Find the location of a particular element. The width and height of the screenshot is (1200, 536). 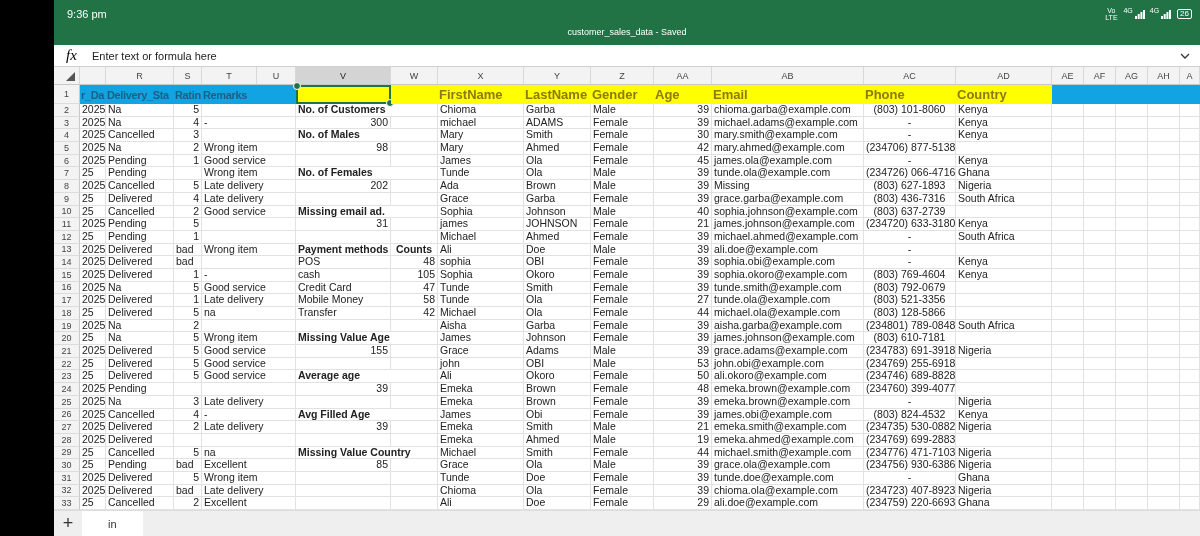

header-cell: Phone is located at coordinates (910, 94).